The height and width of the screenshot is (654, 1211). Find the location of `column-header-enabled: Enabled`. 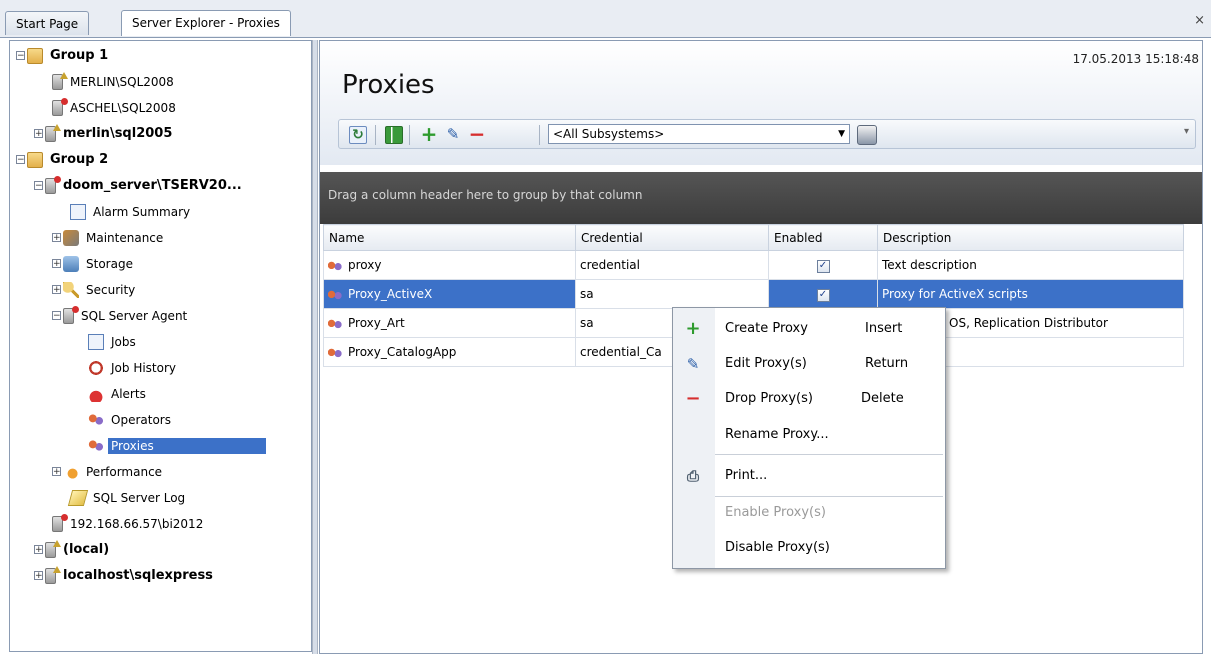

column-header-enabled: Enabled is located at coordinates (823, 237).